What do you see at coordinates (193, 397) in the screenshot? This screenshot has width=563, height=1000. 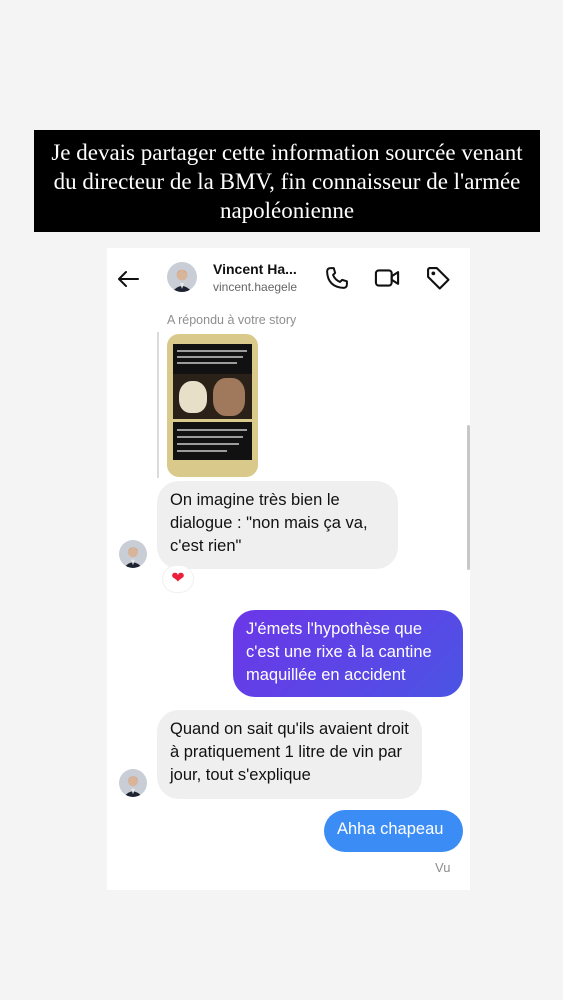 I see `skull-image` at bounding box center [193, 397].